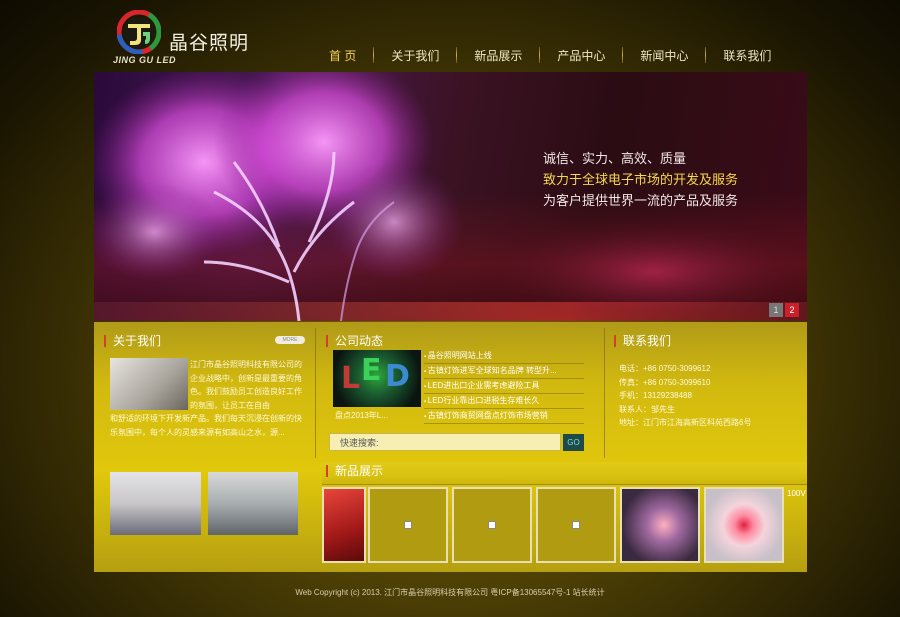  I want to click on nav-item-contact: 联系我们, so click(747, 55).